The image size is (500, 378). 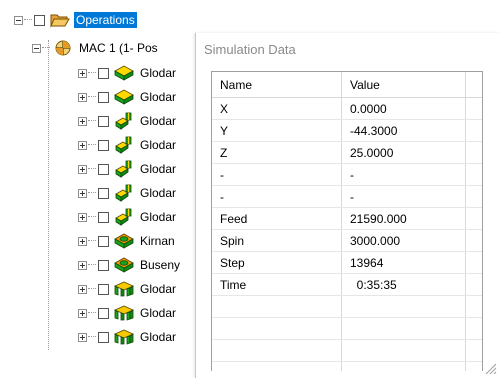 What do you see at coordinates (48, 195) in the screenshot?
I see `tree-guide-line` at bounding box center [48, 195].